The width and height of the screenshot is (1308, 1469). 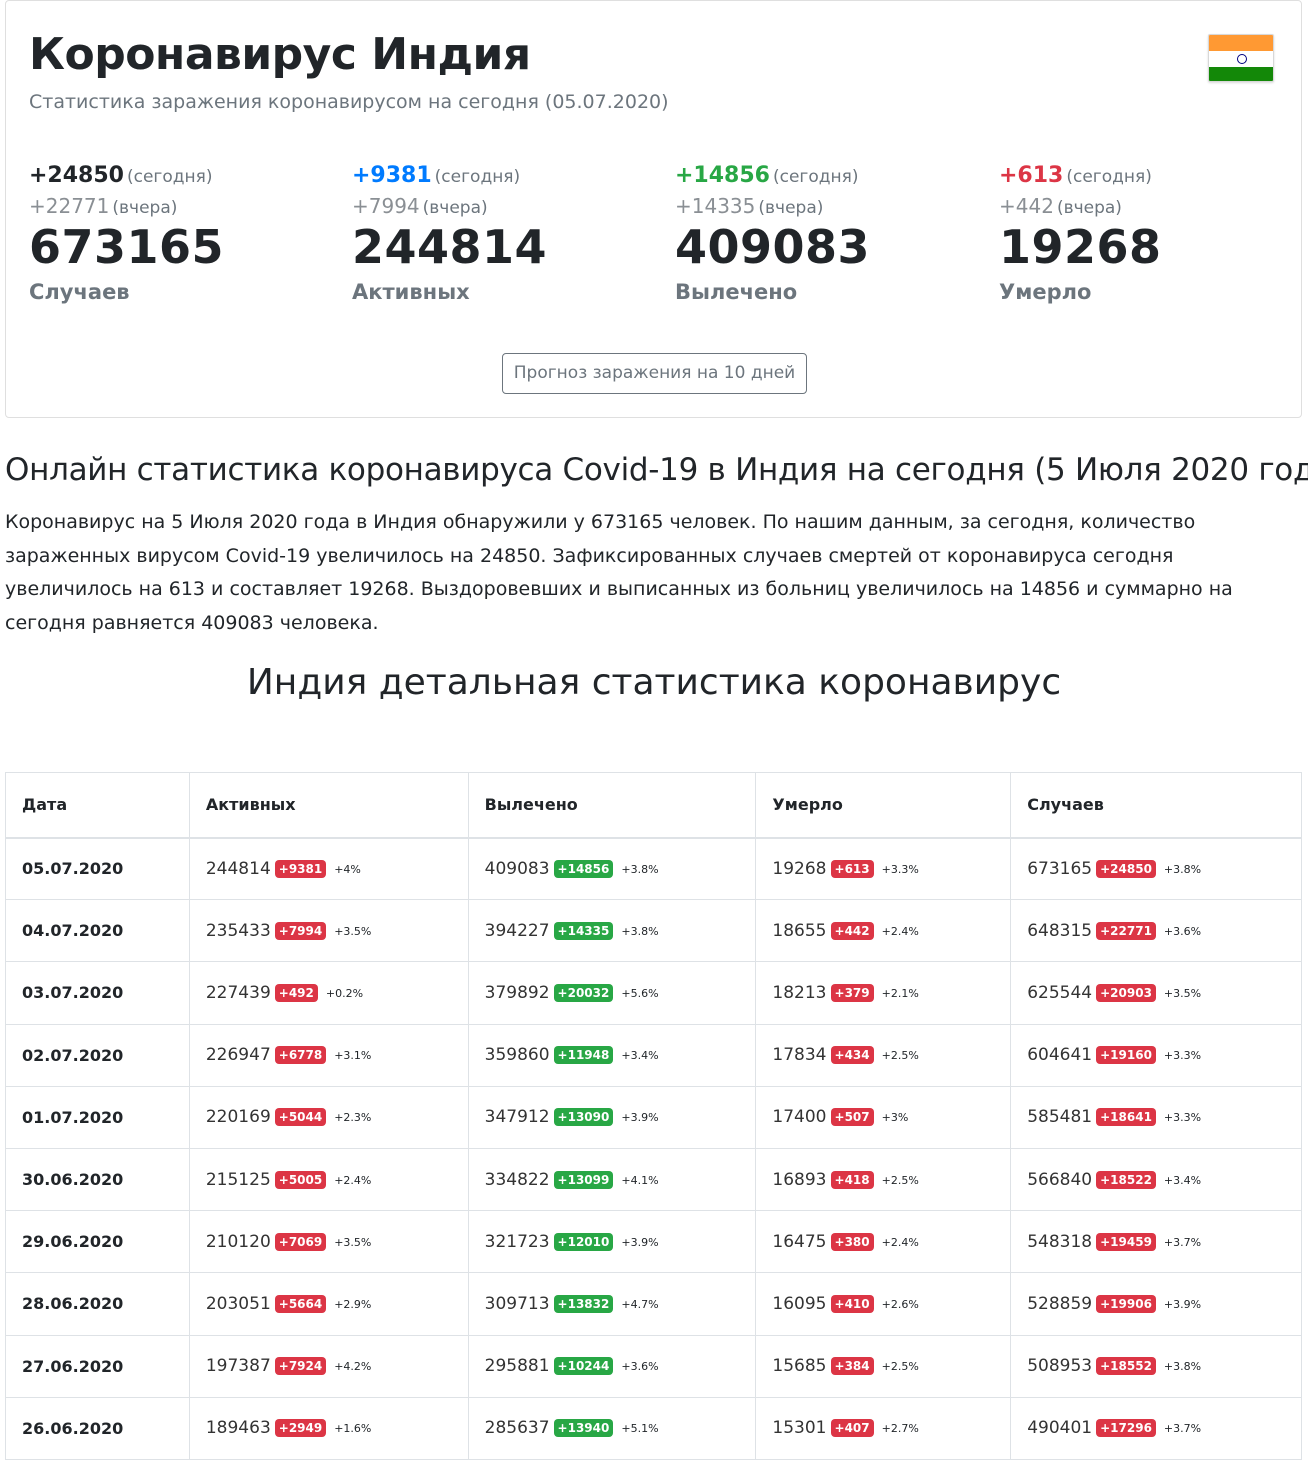 I want to click on delta-badge: +434, so click(x=852, y=1055).